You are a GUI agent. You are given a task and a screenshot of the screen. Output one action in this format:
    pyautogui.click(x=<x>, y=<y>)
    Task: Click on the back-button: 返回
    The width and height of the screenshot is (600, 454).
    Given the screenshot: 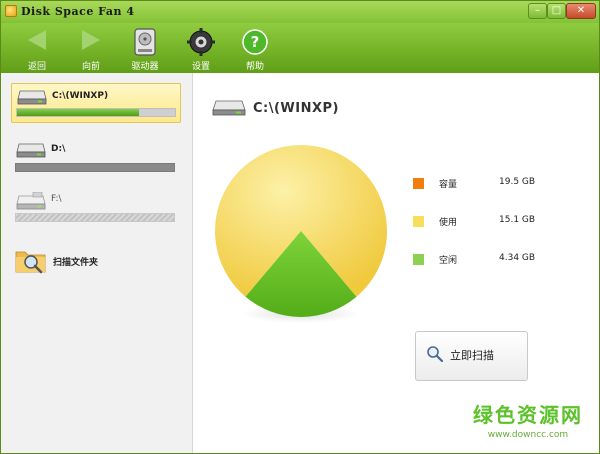 What is the action you would take?
    pyautogui.click(x=37, y=48)
    